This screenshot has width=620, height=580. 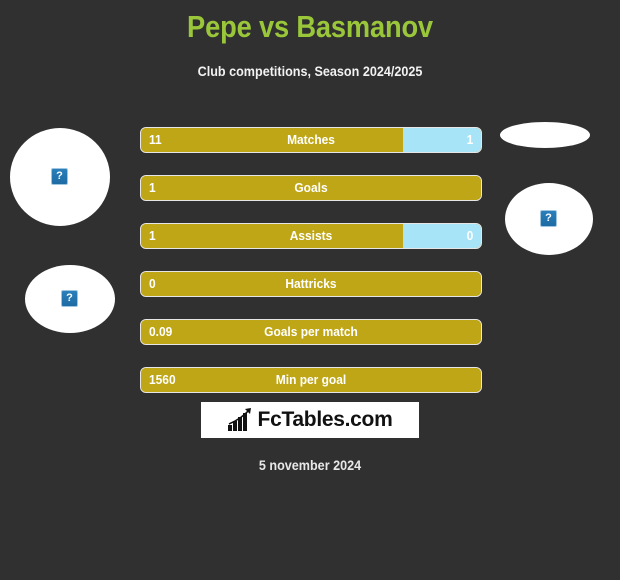 I want to click on fctables-logo: FcTables.com, so click(x=310, y=420).